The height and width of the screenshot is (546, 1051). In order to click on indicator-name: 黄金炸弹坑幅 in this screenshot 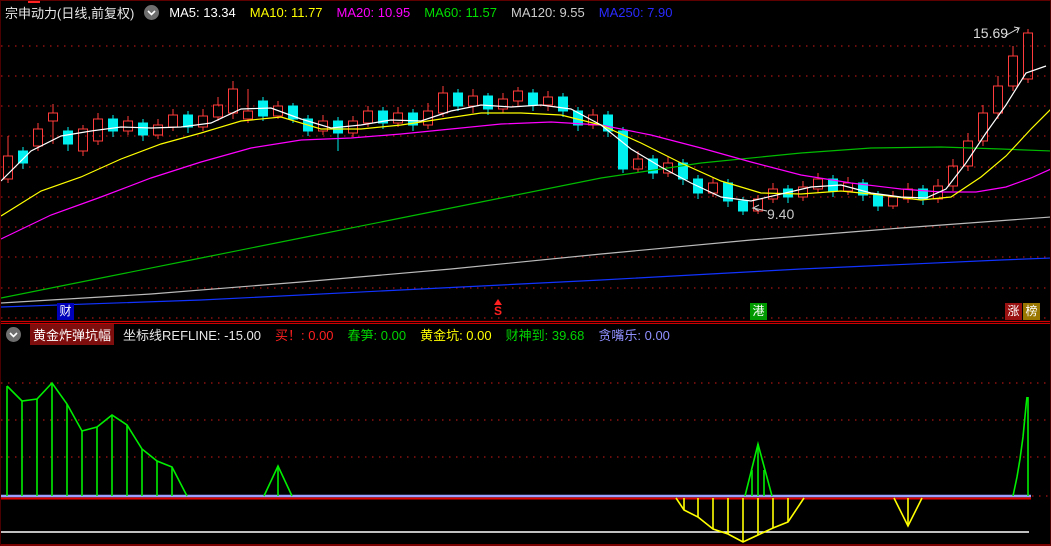, I will do `click(72, 334)`.